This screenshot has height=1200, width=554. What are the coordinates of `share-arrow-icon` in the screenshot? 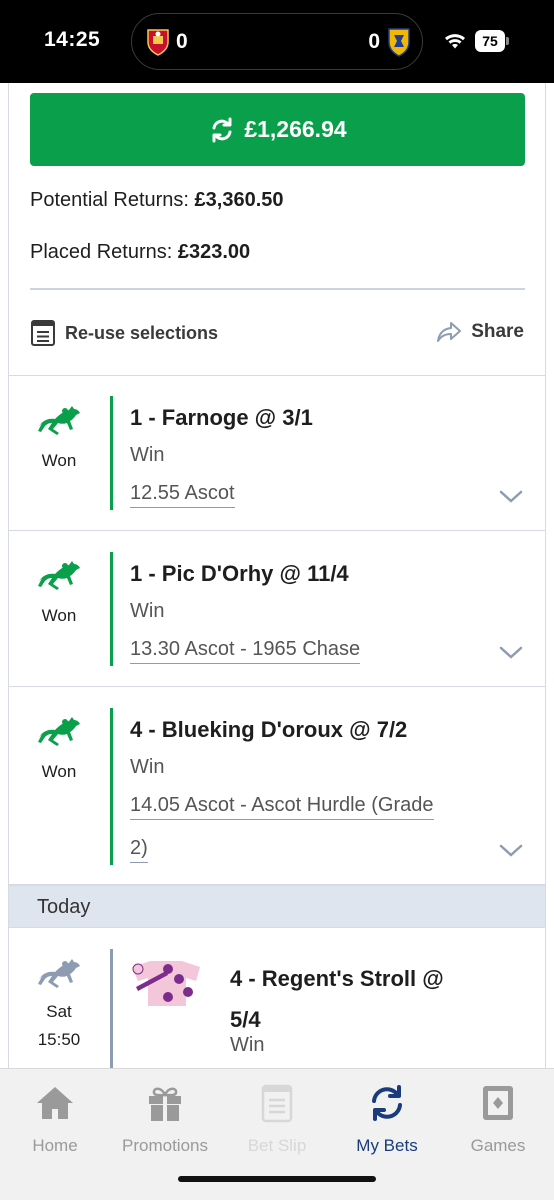 It's located at (449, 332).